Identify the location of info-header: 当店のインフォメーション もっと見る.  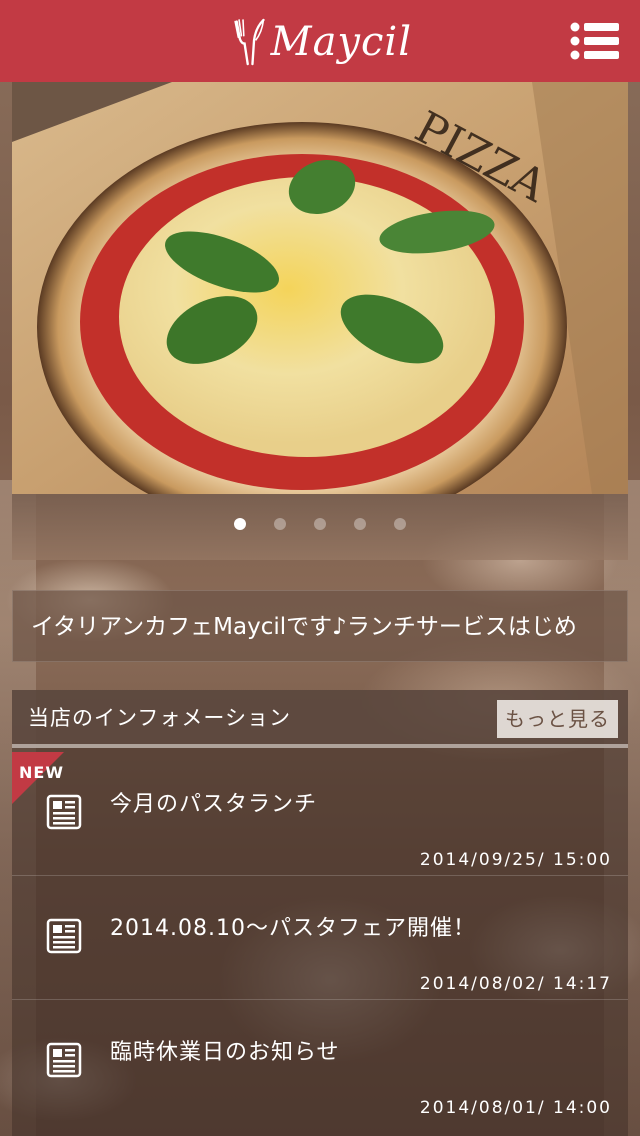
(320, 719).